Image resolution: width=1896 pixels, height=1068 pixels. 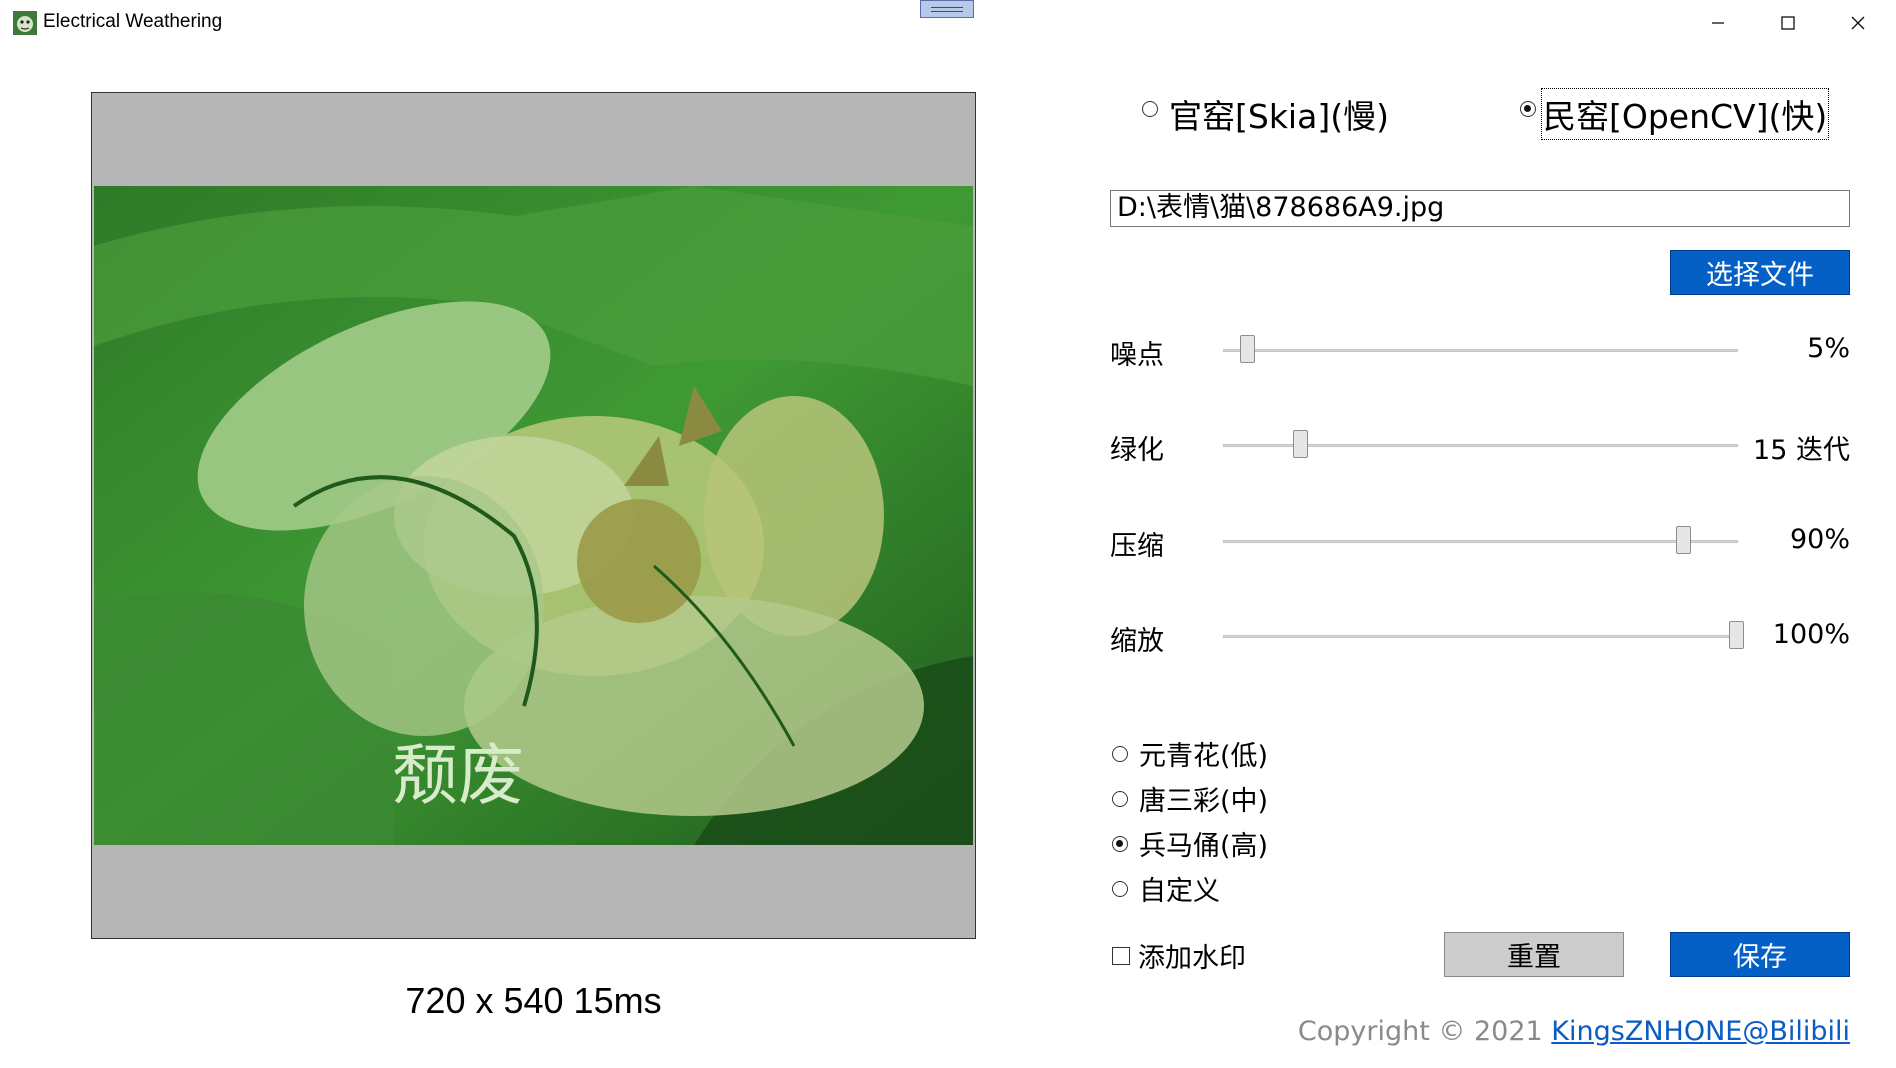 I want to click on slider-value: 100%, so click(x=1811, y=634).